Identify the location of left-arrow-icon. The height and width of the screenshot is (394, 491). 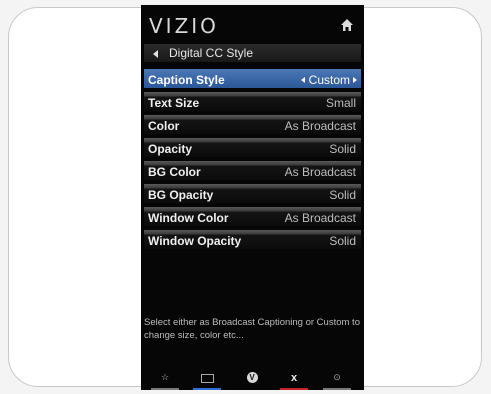
(302, 80).